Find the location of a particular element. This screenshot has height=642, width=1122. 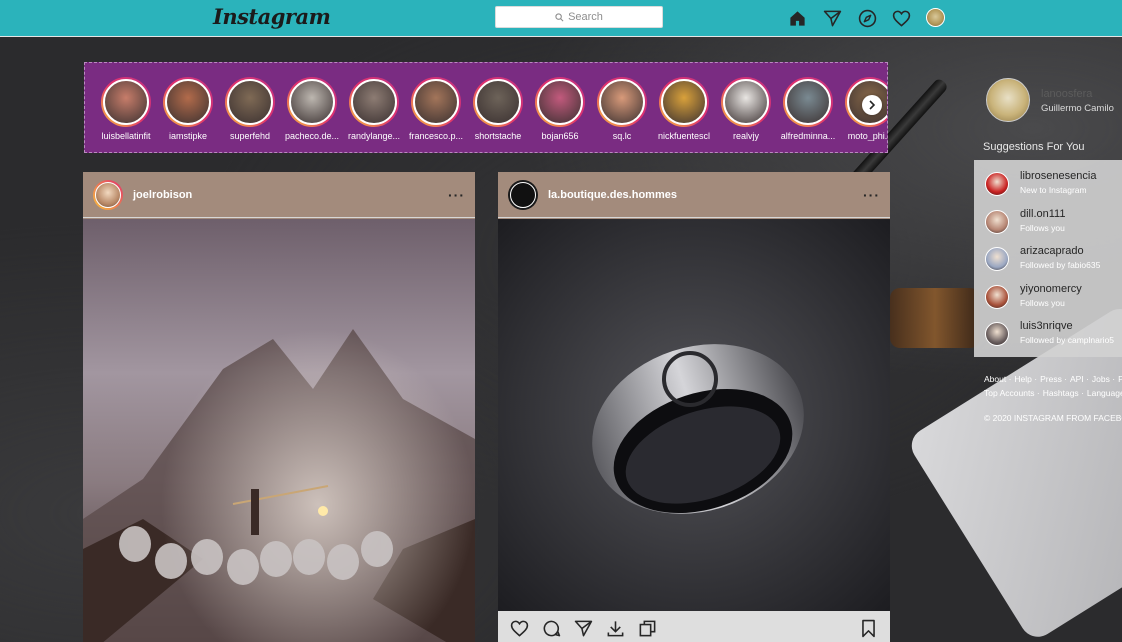

story-item: sq.lc is located at coordinates (622, 109).